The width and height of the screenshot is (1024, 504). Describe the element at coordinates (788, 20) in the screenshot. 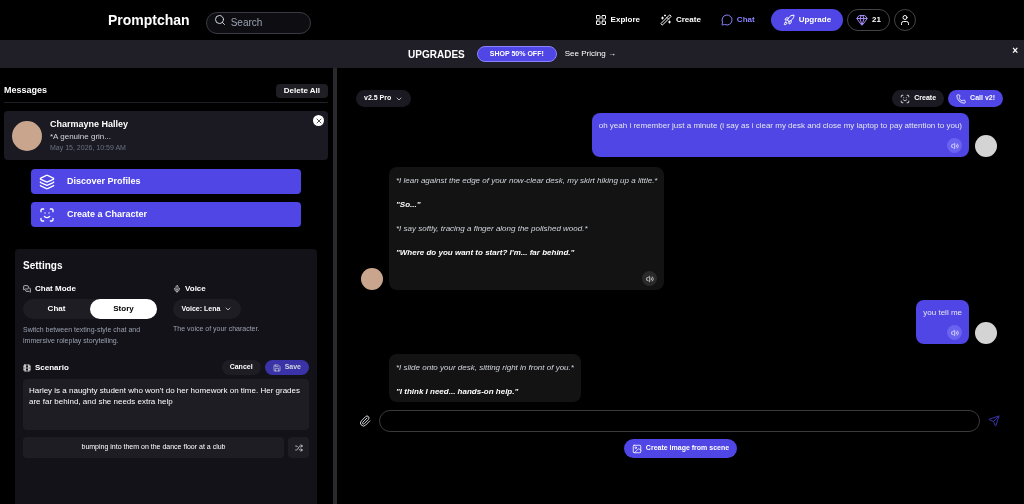

I see `rocket-icon` at that location.